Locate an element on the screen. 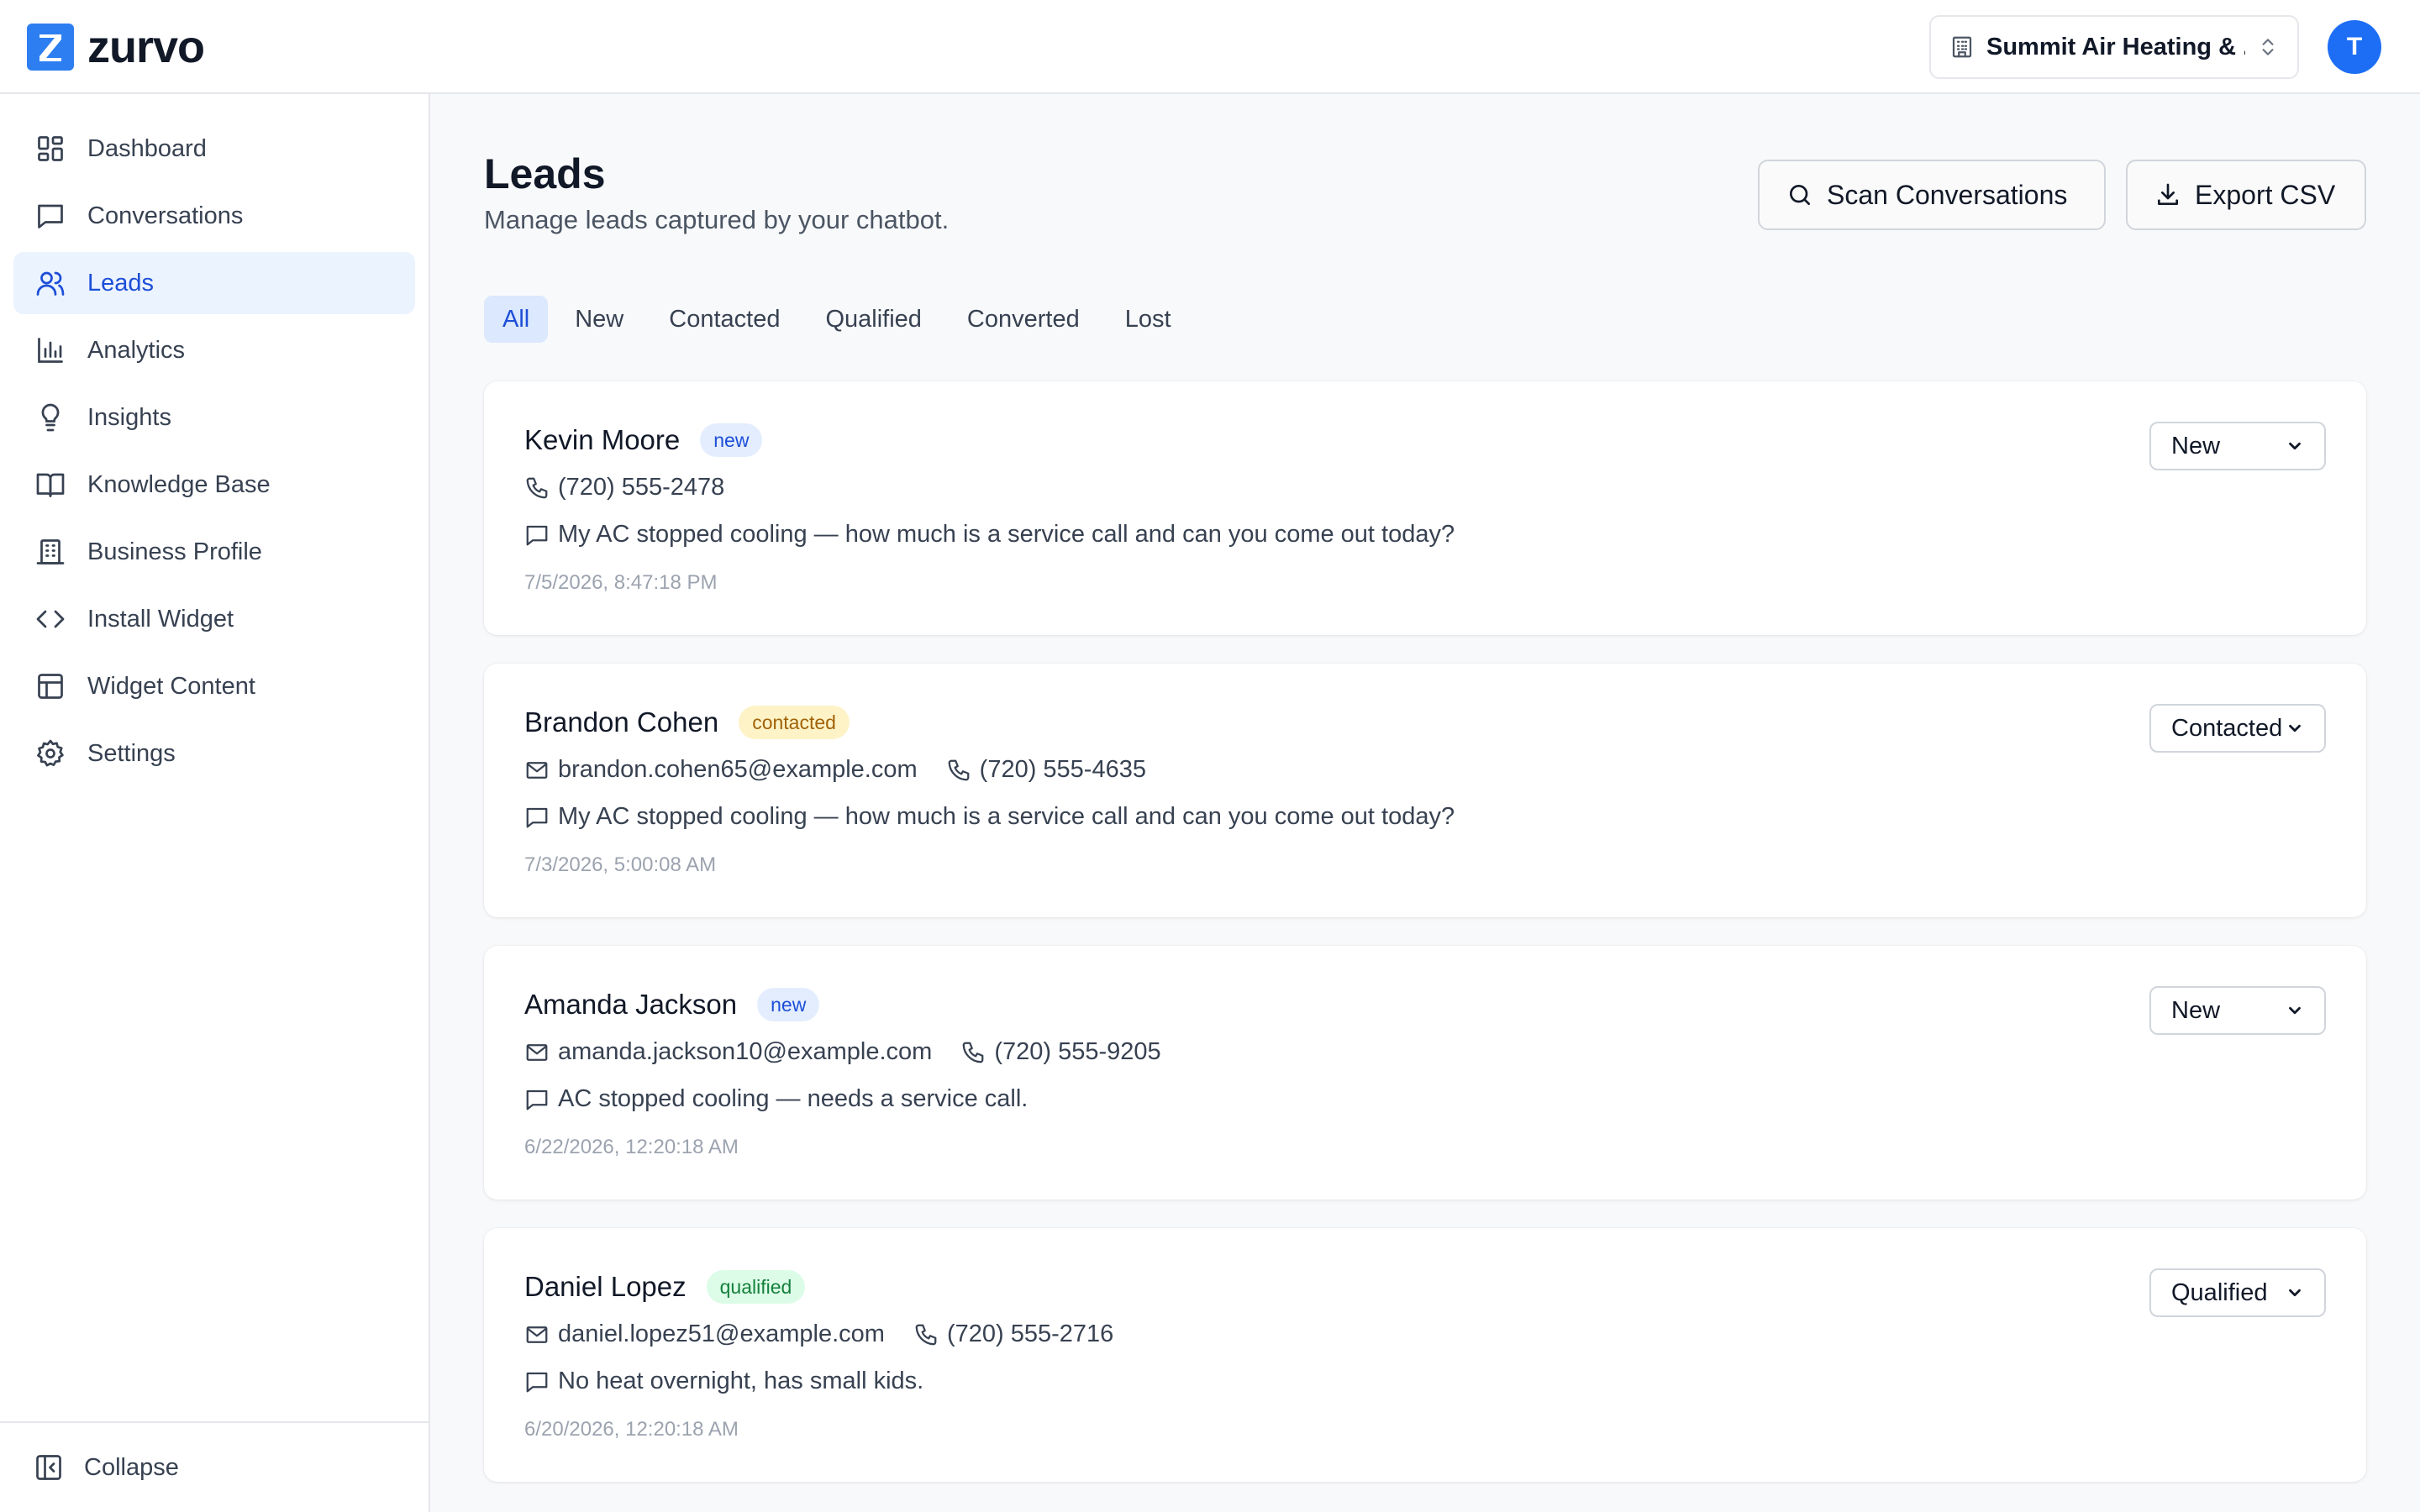 This screenshot has width=2420, height=1512. sidebar-item-label: Insights is located at coordinates (129, 417).